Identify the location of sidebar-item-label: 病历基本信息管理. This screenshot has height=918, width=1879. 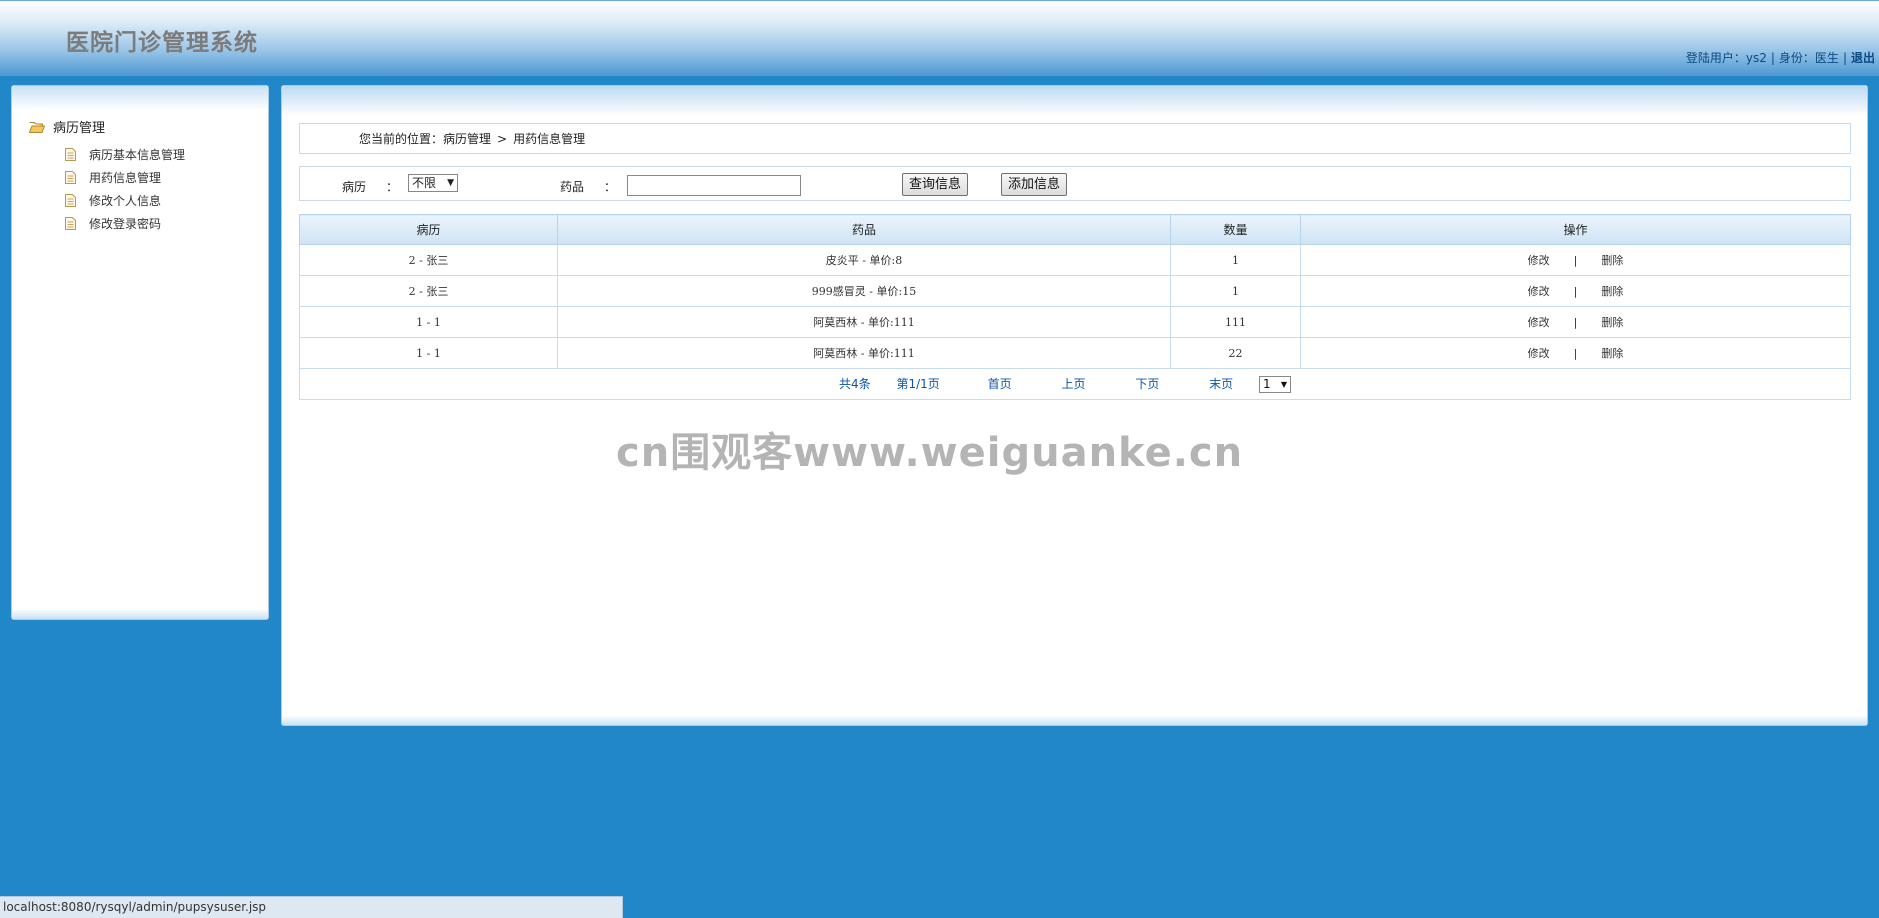
(137, 155).